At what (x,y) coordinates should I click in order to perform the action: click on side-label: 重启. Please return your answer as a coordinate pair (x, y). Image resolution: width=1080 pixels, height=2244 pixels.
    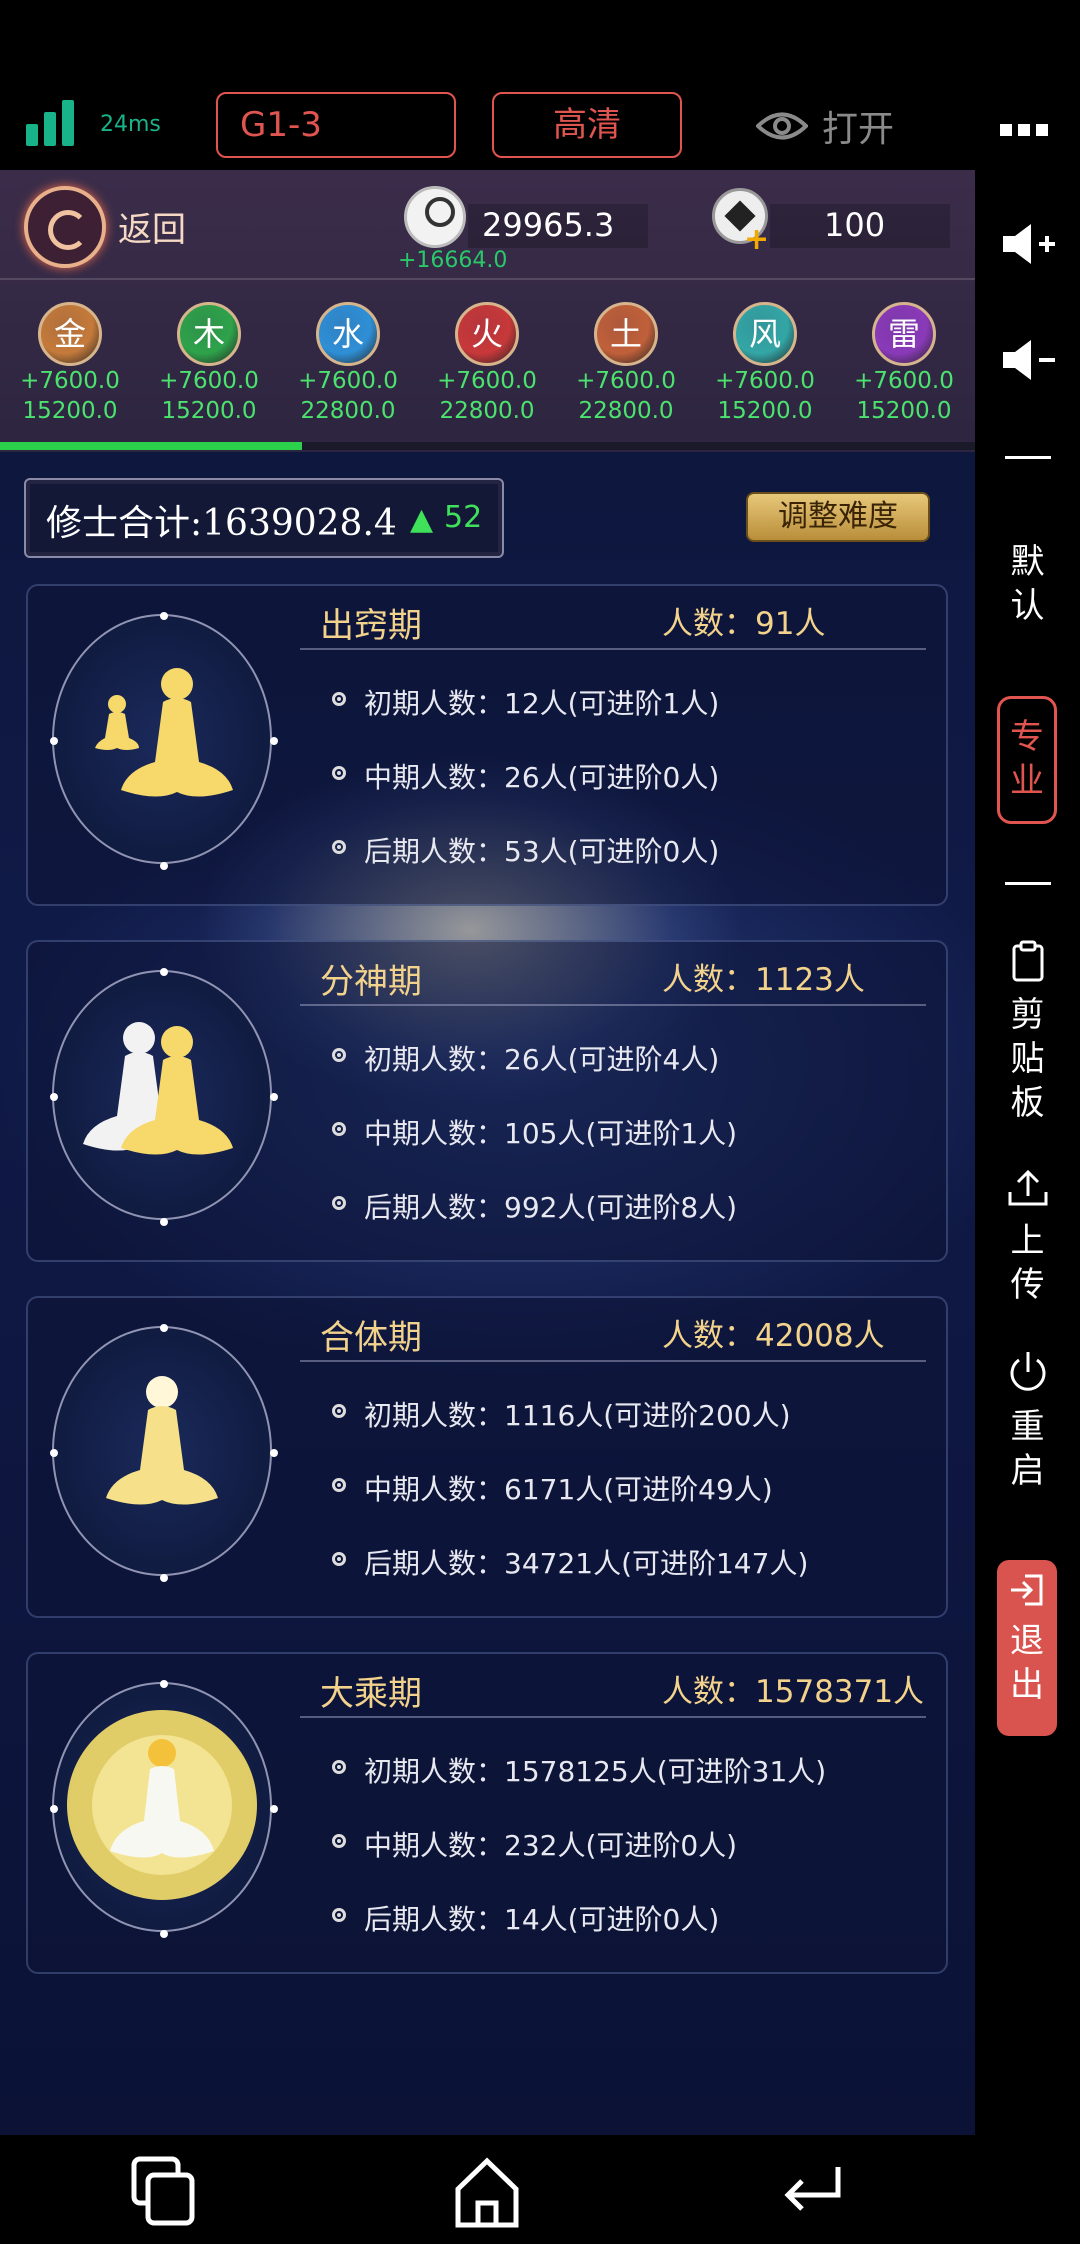
    Looking at the image, I should click on (1027, 1449).